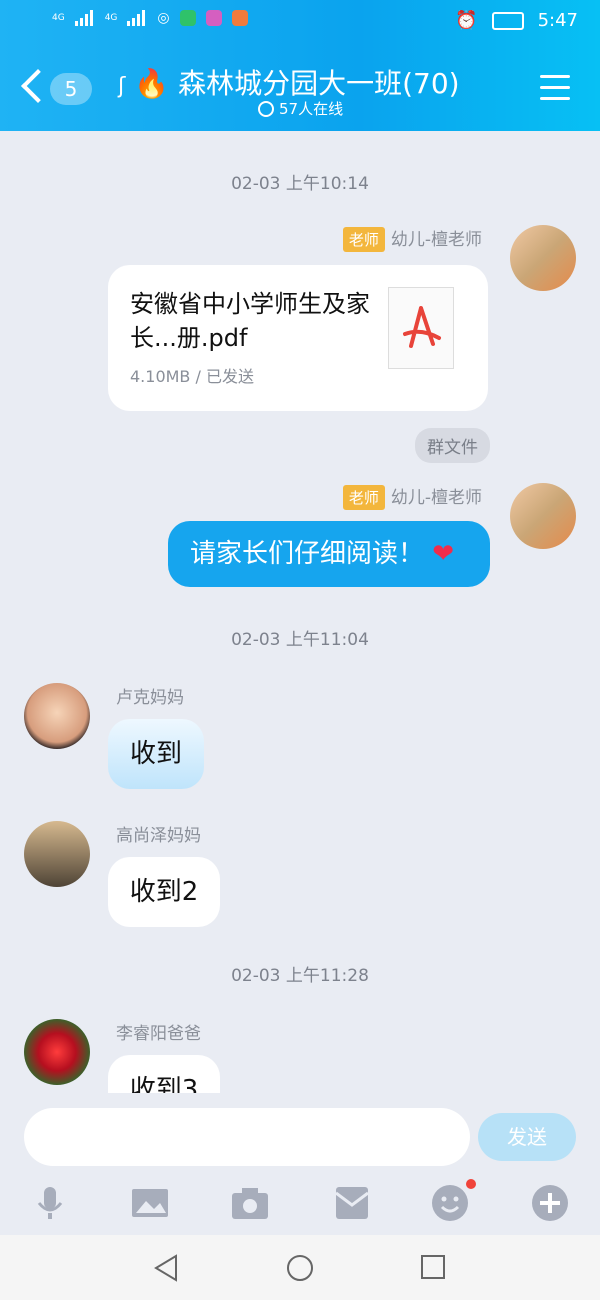  What do you see at coordinates (453, 1201) in the screenshot?
I see `emoji-icon` at bounding box center [453, 1201].